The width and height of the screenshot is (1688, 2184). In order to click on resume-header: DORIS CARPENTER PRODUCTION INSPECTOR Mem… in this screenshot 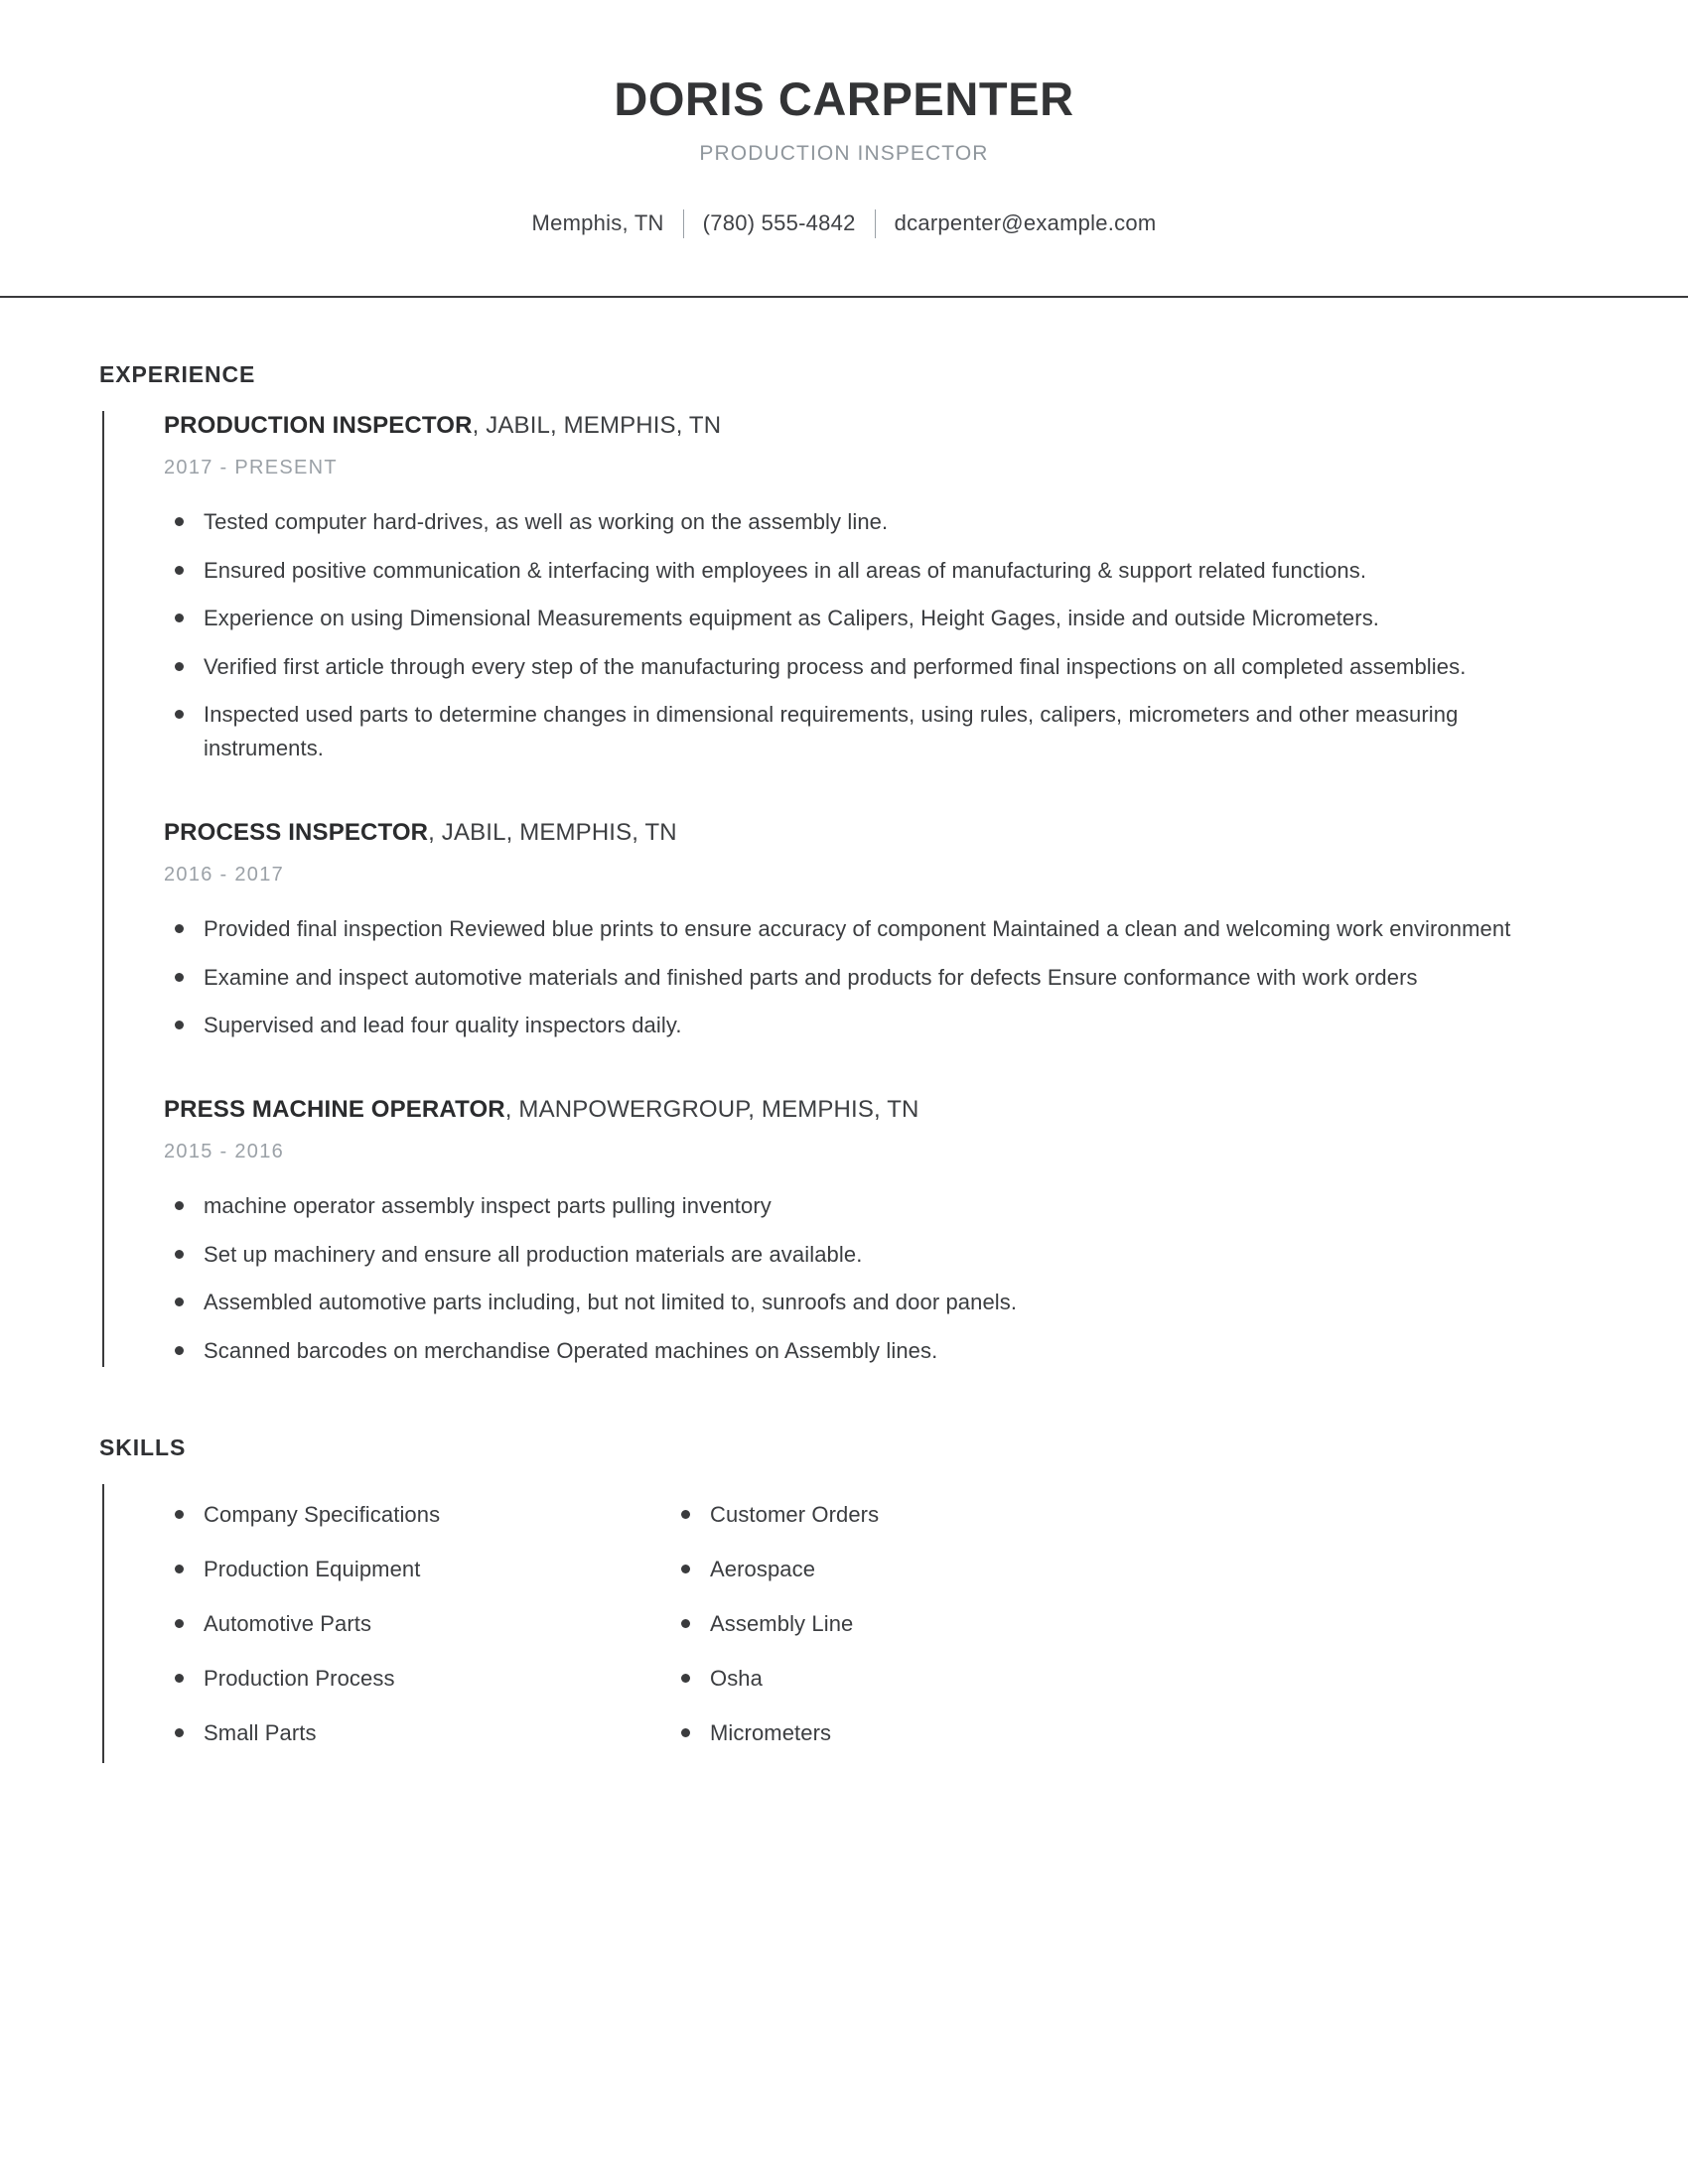, I will do `click(844, 119)`.